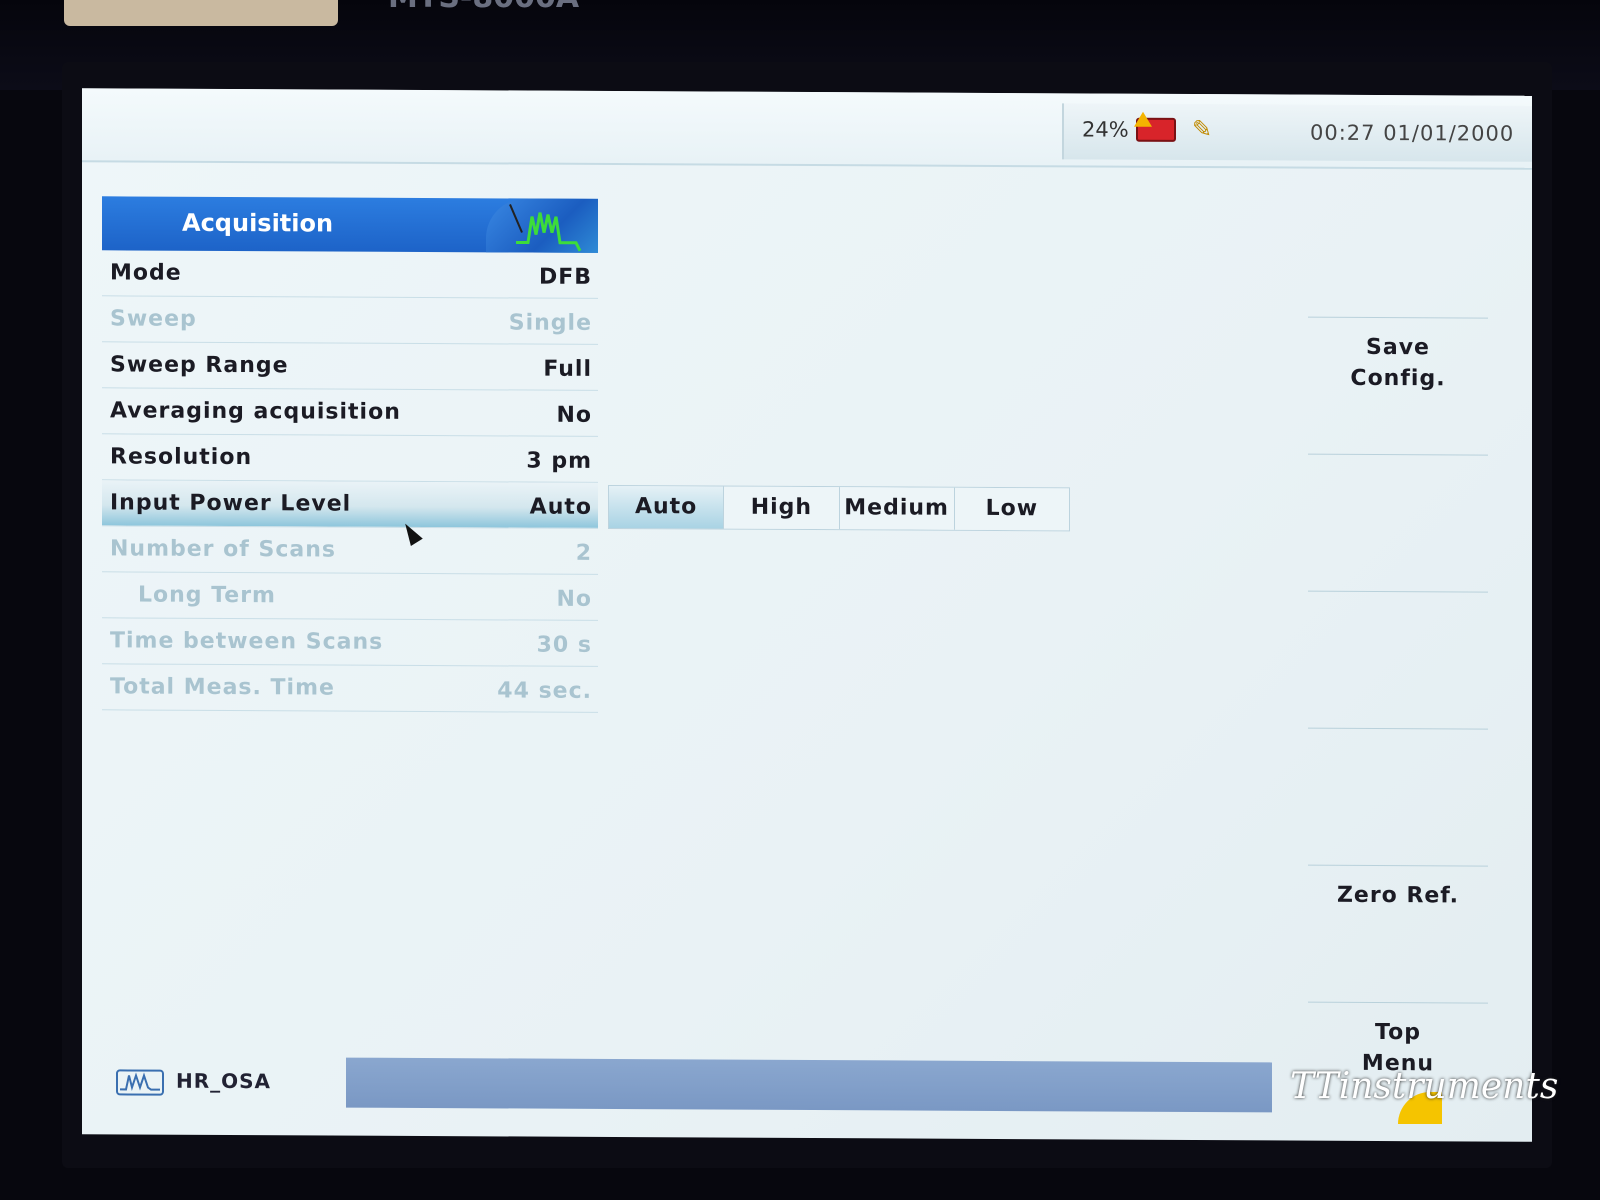 Image resolution: width=1600 pixels, height=1200 pixels. Describe the element at coordinates (181, 457) in the screenshot. I see `row-label: Resolution` at that location.